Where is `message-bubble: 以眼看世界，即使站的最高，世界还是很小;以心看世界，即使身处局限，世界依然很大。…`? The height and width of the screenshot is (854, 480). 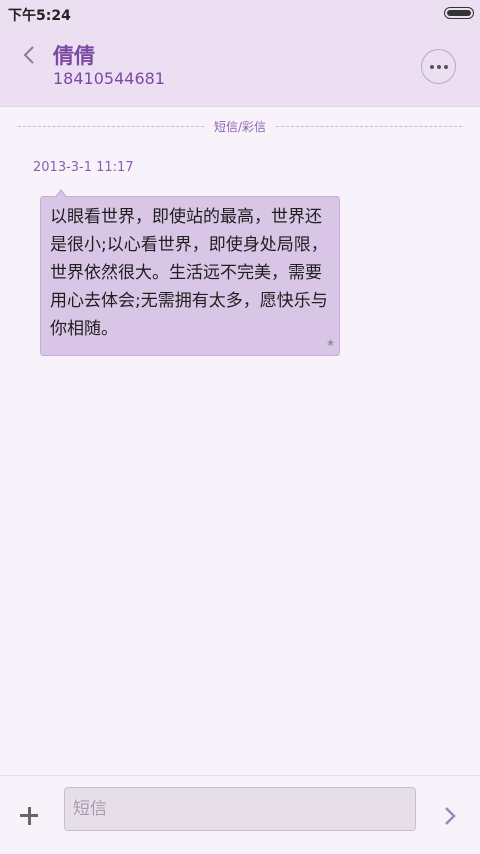 message-bubble: 以眼看世界，即使站的最高，世界还是很小;以心看世界，即使身处局限，世界依然很大。… is located at coordinates (190, 272).